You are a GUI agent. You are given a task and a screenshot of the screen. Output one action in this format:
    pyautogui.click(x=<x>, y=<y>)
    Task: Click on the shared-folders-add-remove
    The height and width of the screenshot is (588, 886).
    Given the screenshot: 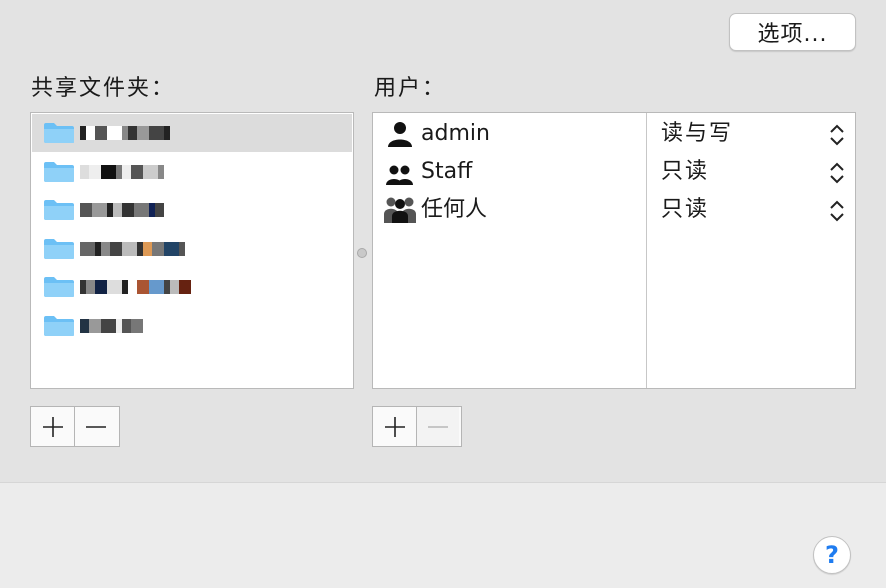 What is the action you would take?
    pyautogui.click(x=75, y=426)
    